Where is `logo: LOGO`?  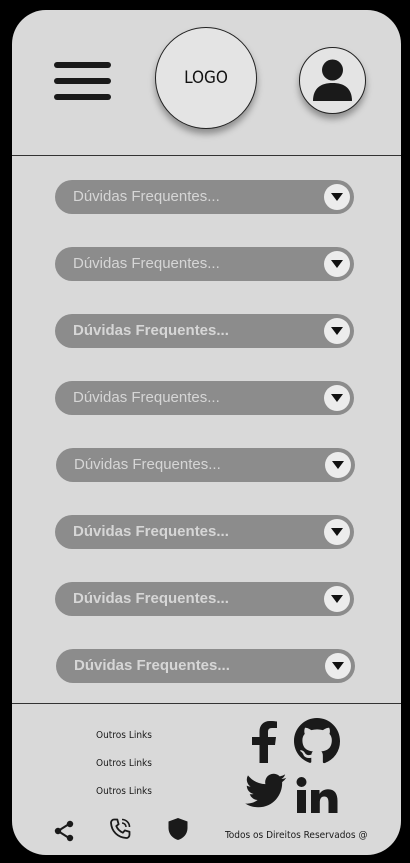 logo: LOGO is located at coordinates (206, 78).